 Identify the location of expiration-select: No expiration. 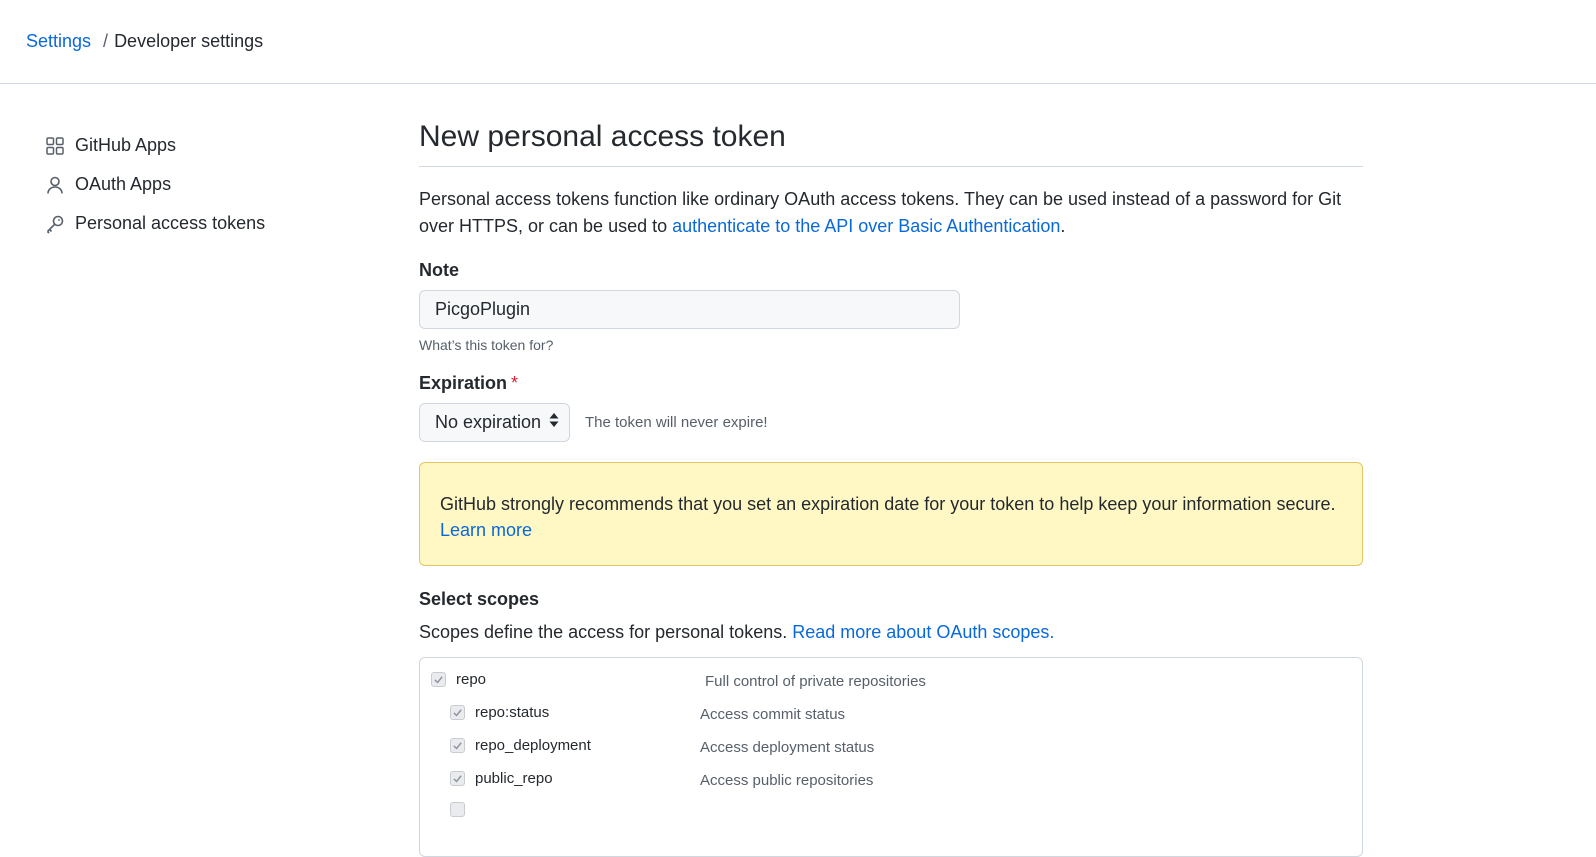
(494, 422).